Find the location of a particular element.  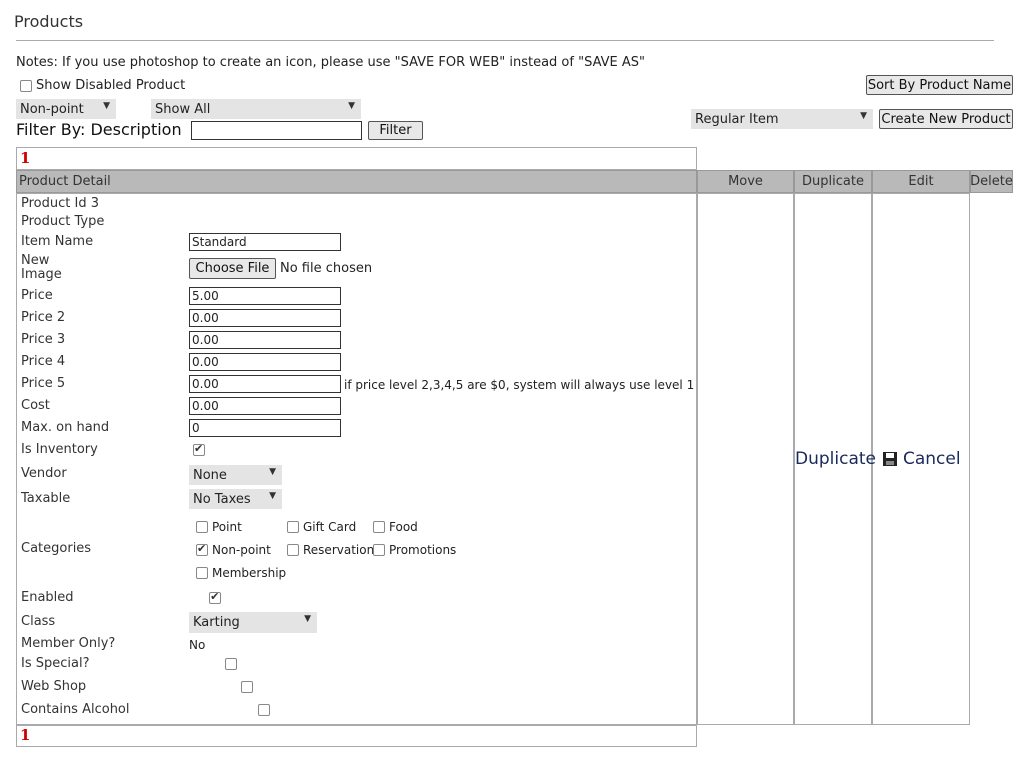

class-select: Karting ▼ is located at coordinates (253, 622).